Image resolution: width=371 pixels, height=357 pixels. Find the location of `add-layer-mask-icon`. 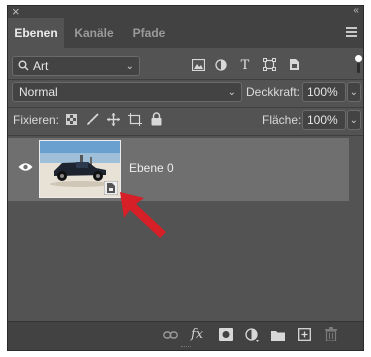

add-layer-mask-icon is located at coordinates (226, 334).